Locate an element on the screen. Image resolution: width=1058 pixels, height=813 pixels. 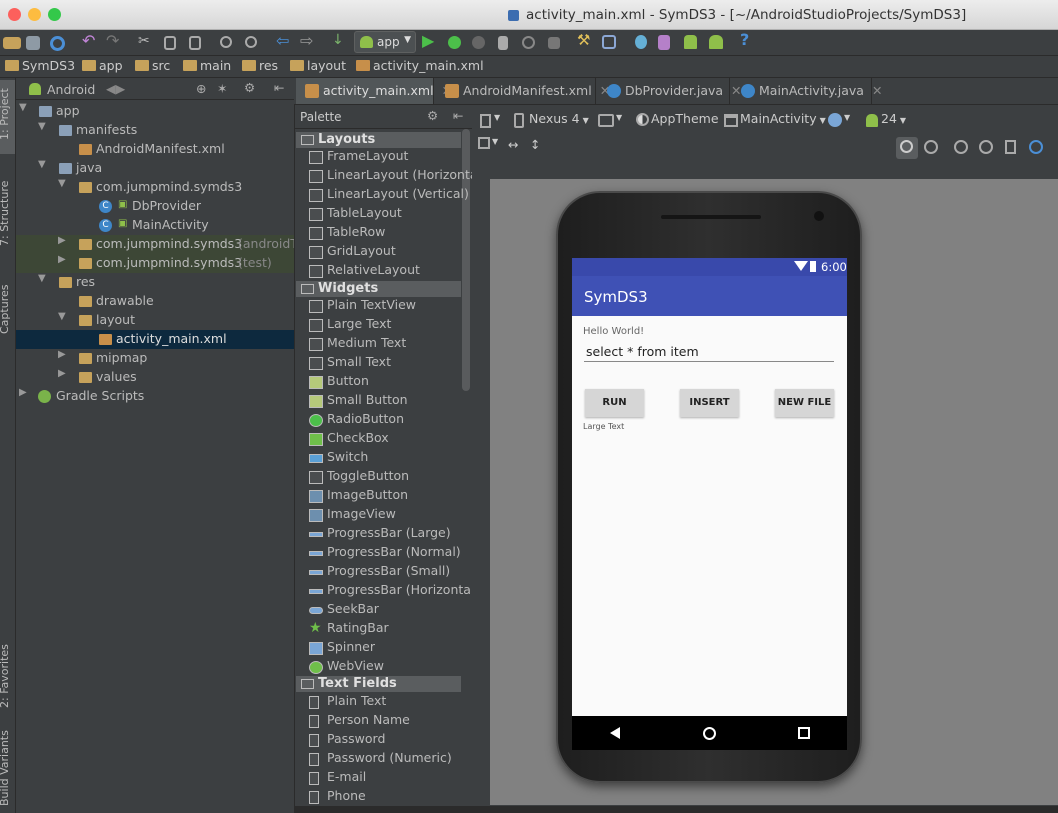
redo-icon: ↷ is located at coordinates (115, 40).